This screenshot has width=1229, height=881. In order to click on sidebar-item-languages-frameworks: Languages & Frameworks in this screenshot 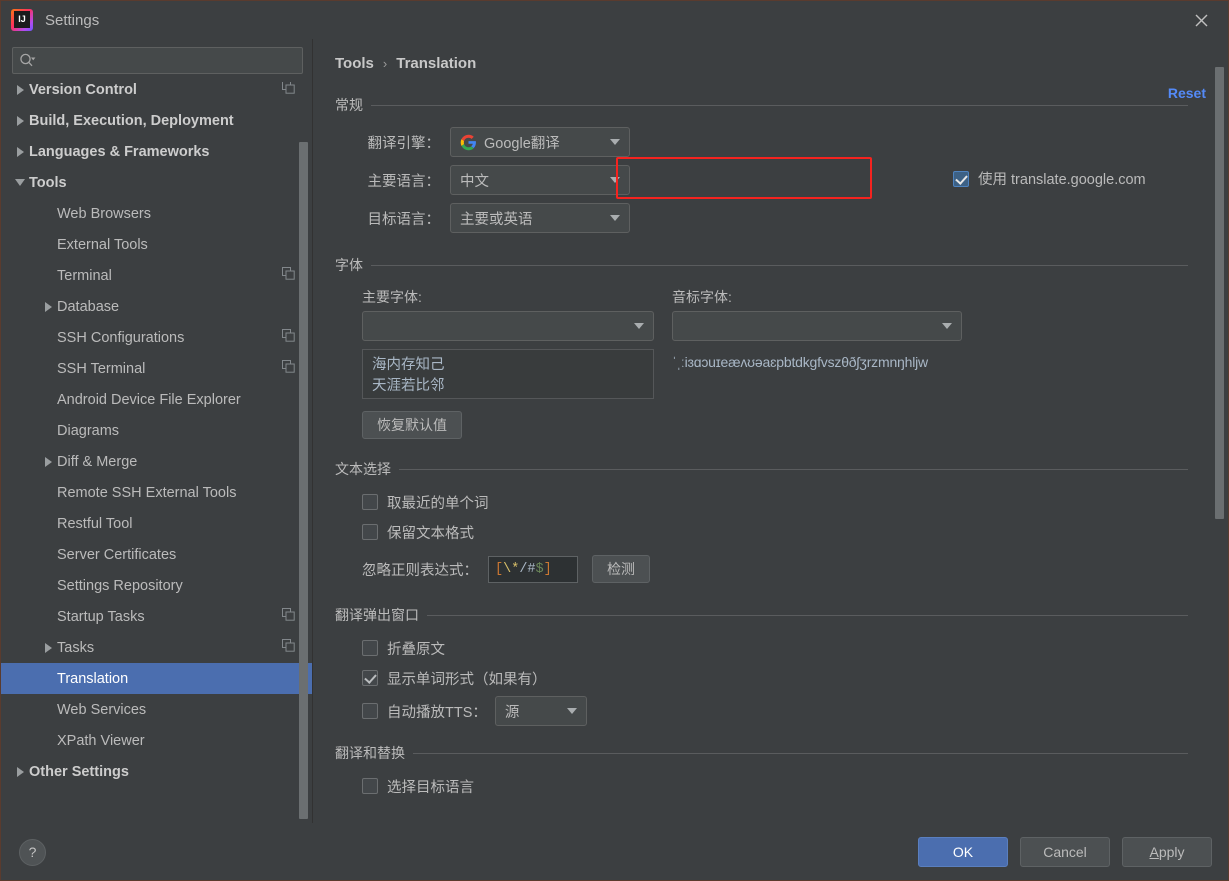, I will do `click(157, 151)`.